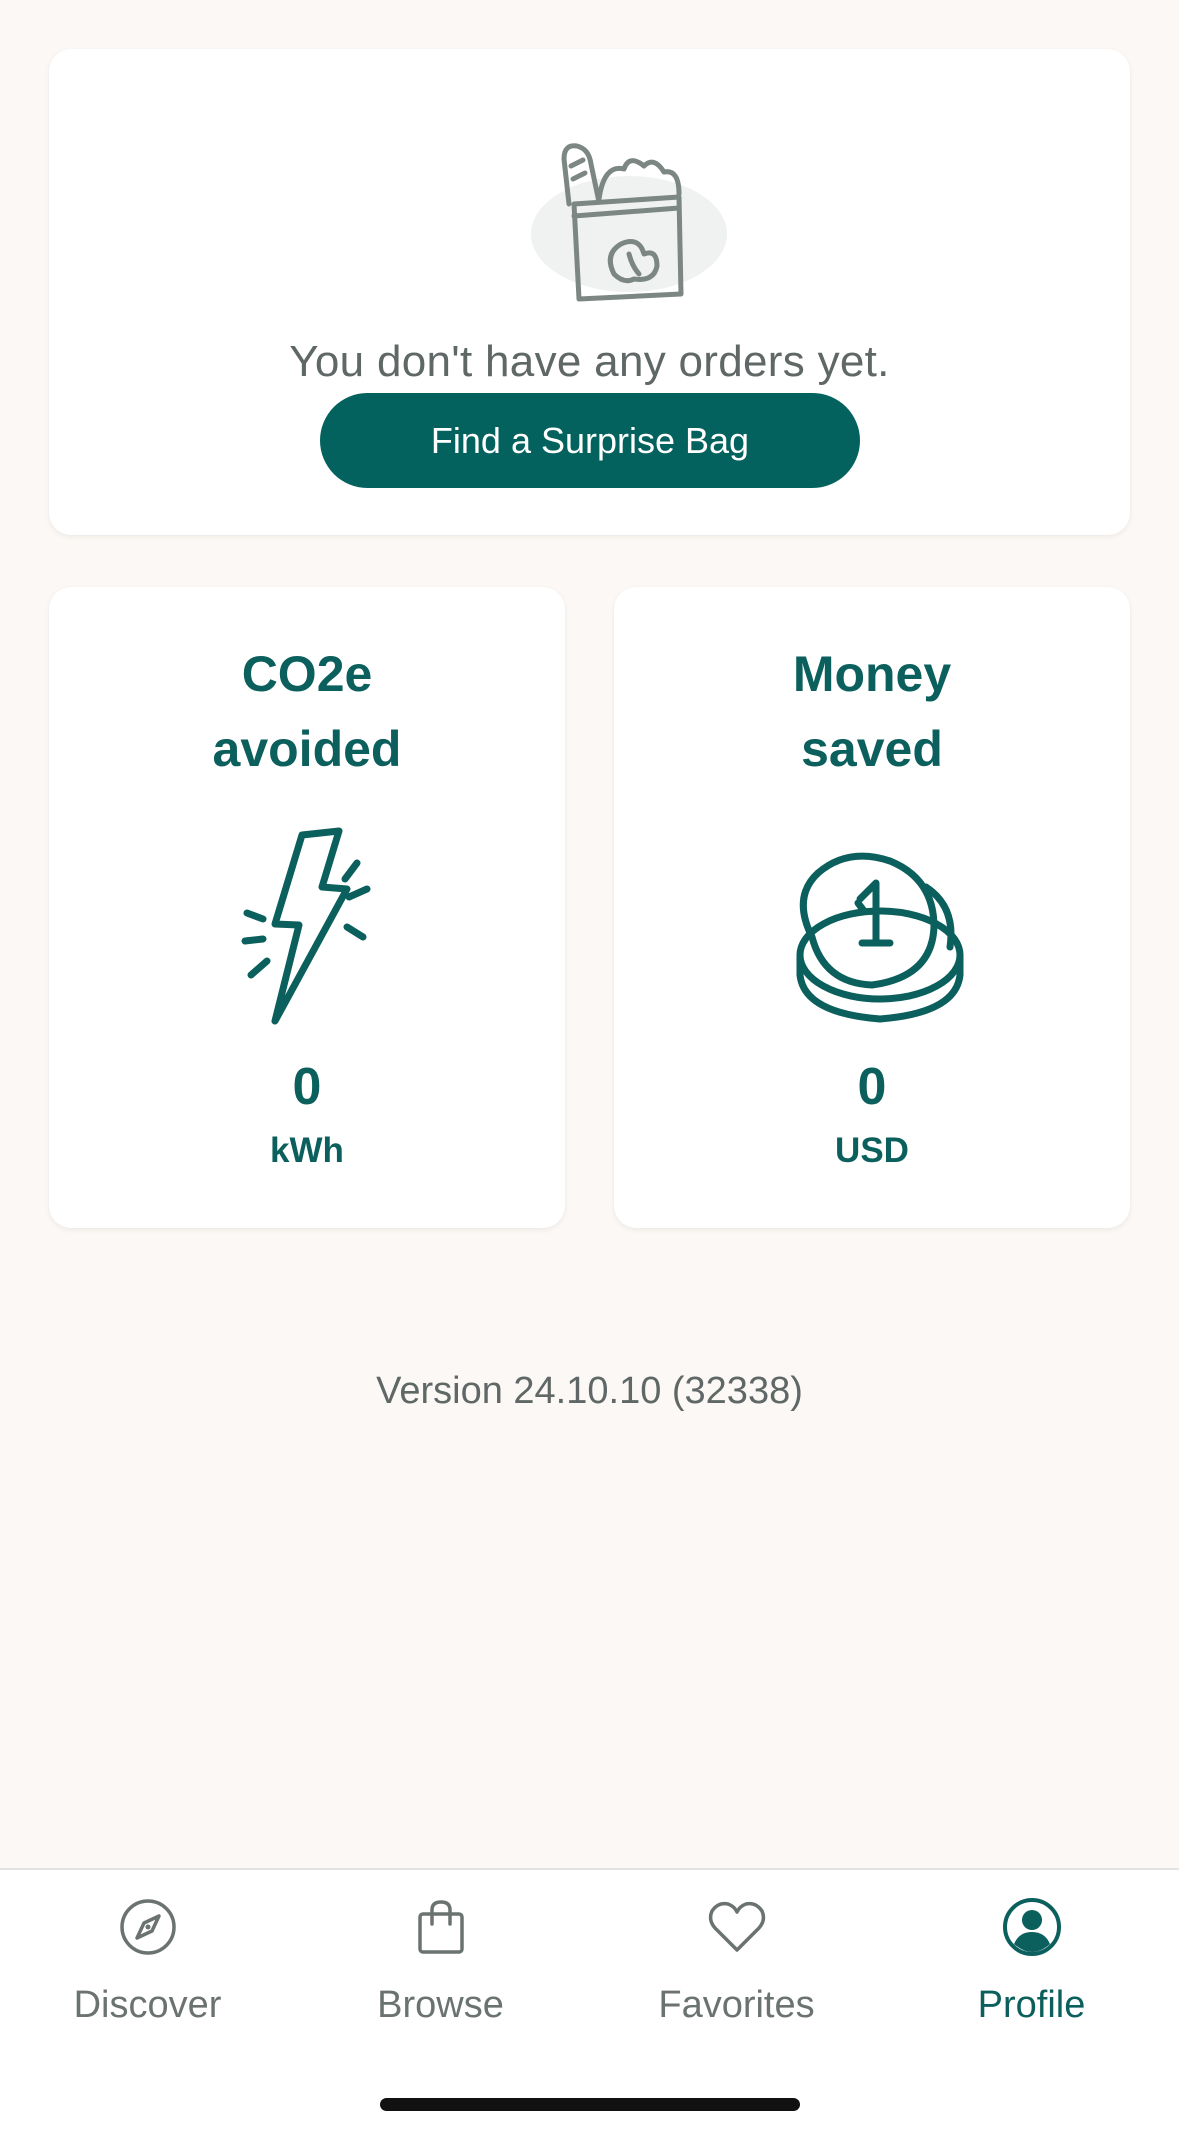 The image size is (1179, 2138). What do you see at coordinates (306, 926) in the screenshot?
I see `lightning-icon` at bounding box center [306, 926].